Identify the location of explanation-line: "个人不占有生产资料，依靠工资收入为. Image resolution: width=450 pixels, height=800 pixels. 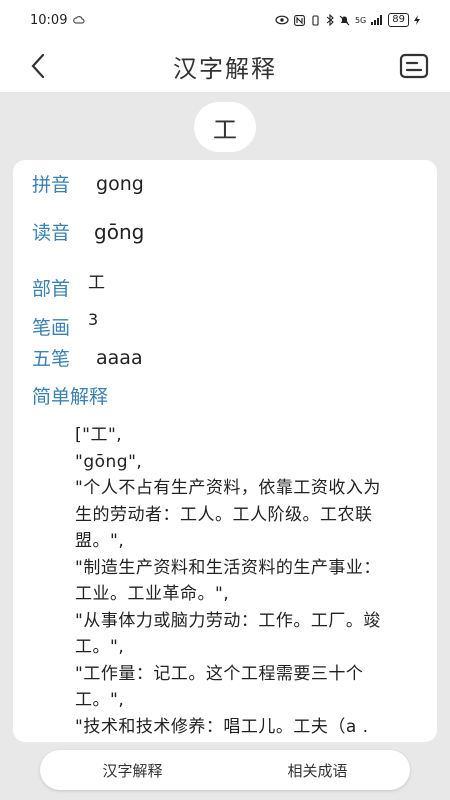
(228, 488).